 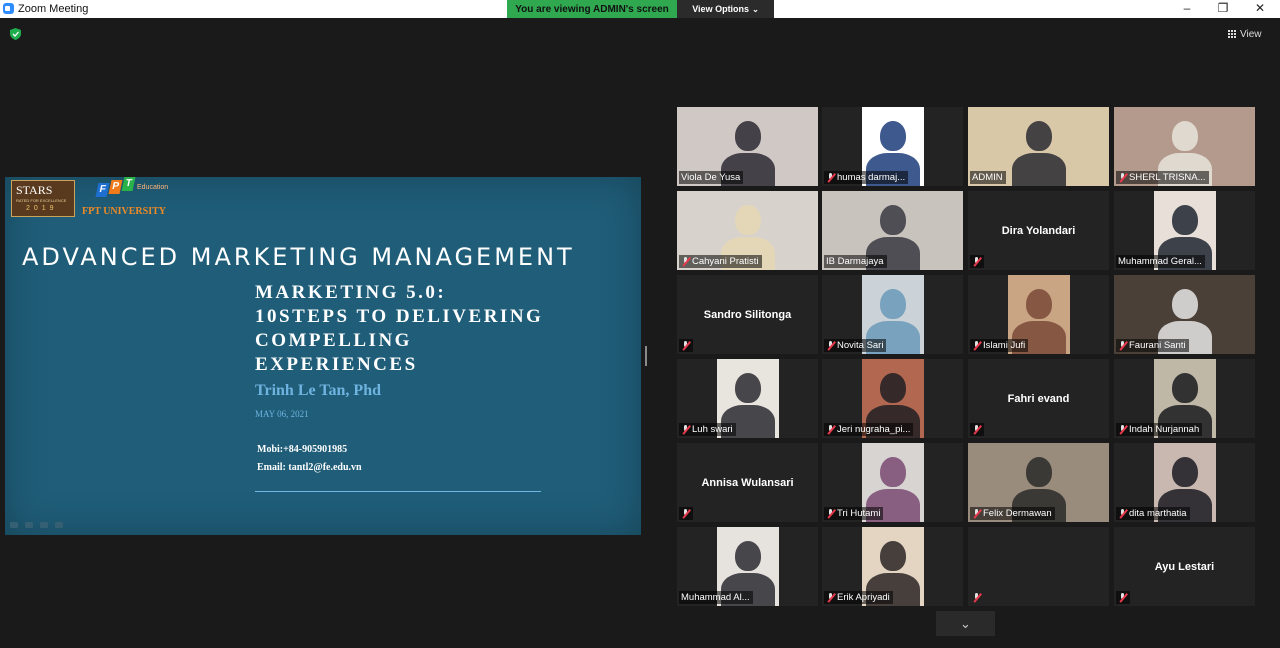 I want to click on participant-name: ADMIN, so click(x=987, y=177).